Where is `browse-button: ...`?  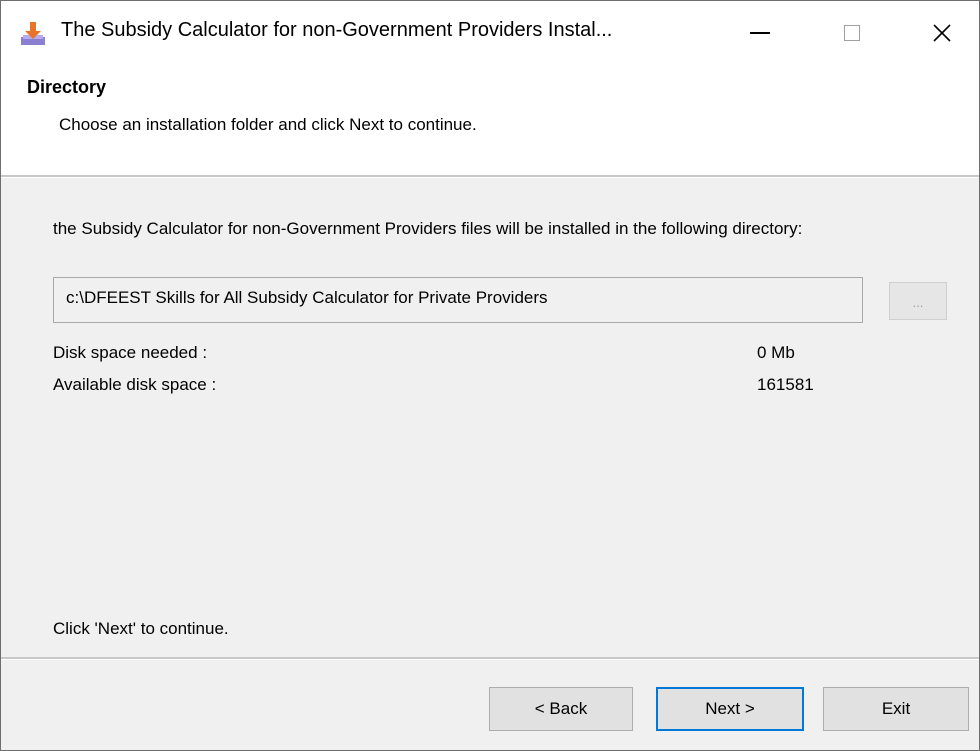
browse-button: ... is located at coordinates (918, 301).